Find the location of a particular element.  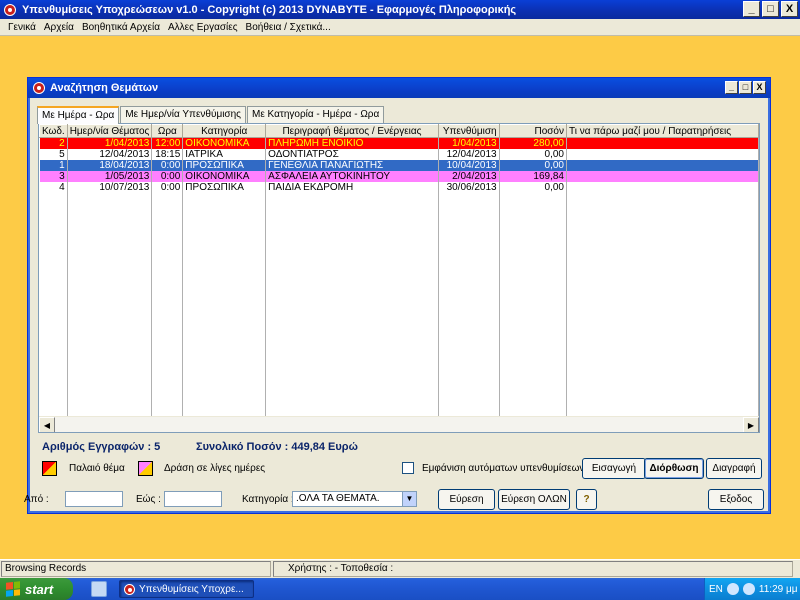

cell-category: ΙΑΤΡΙΚΑ is located at coordinates (224, 154).